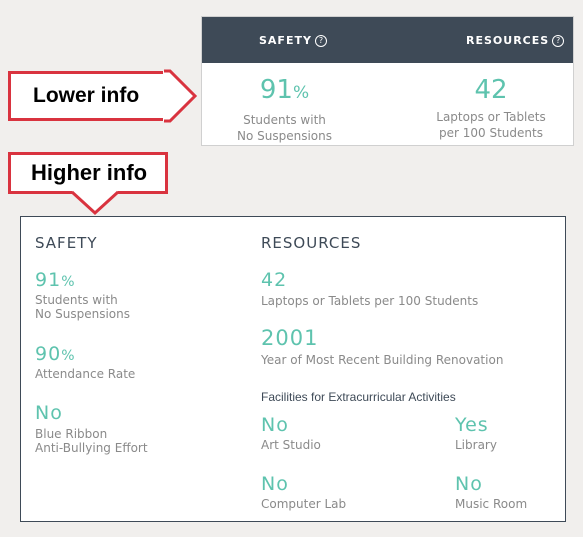  I want to click on stat-desc-line1: Laptops or Tablets, so click(491, 117).